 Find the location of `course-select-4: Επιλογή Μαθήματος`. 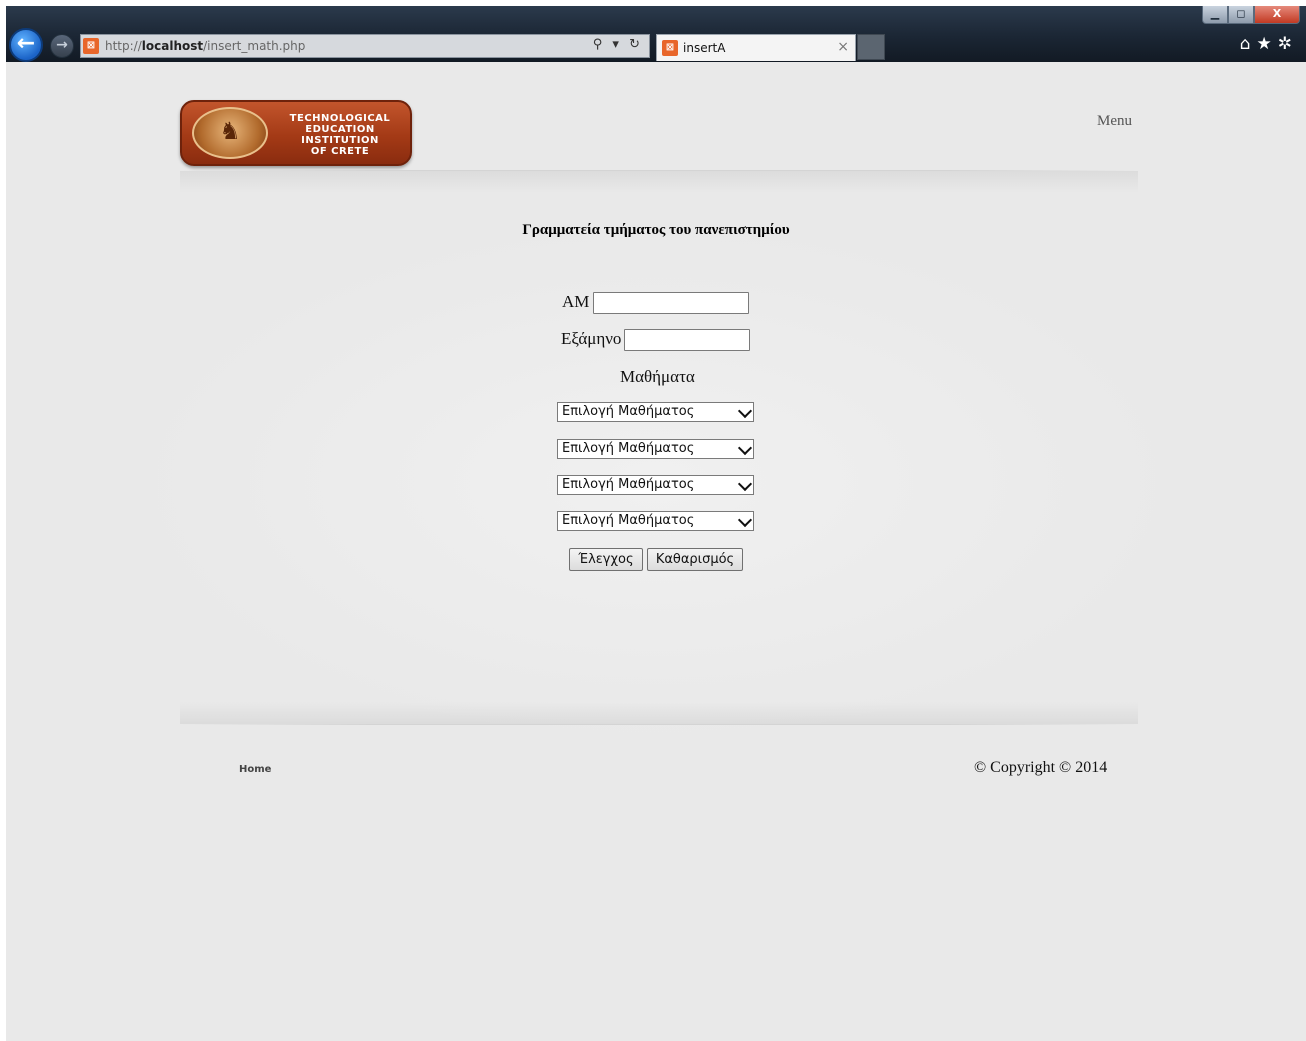

course-select-4: Επιλογή Μαθήματος is located at coordinates (655, 521).